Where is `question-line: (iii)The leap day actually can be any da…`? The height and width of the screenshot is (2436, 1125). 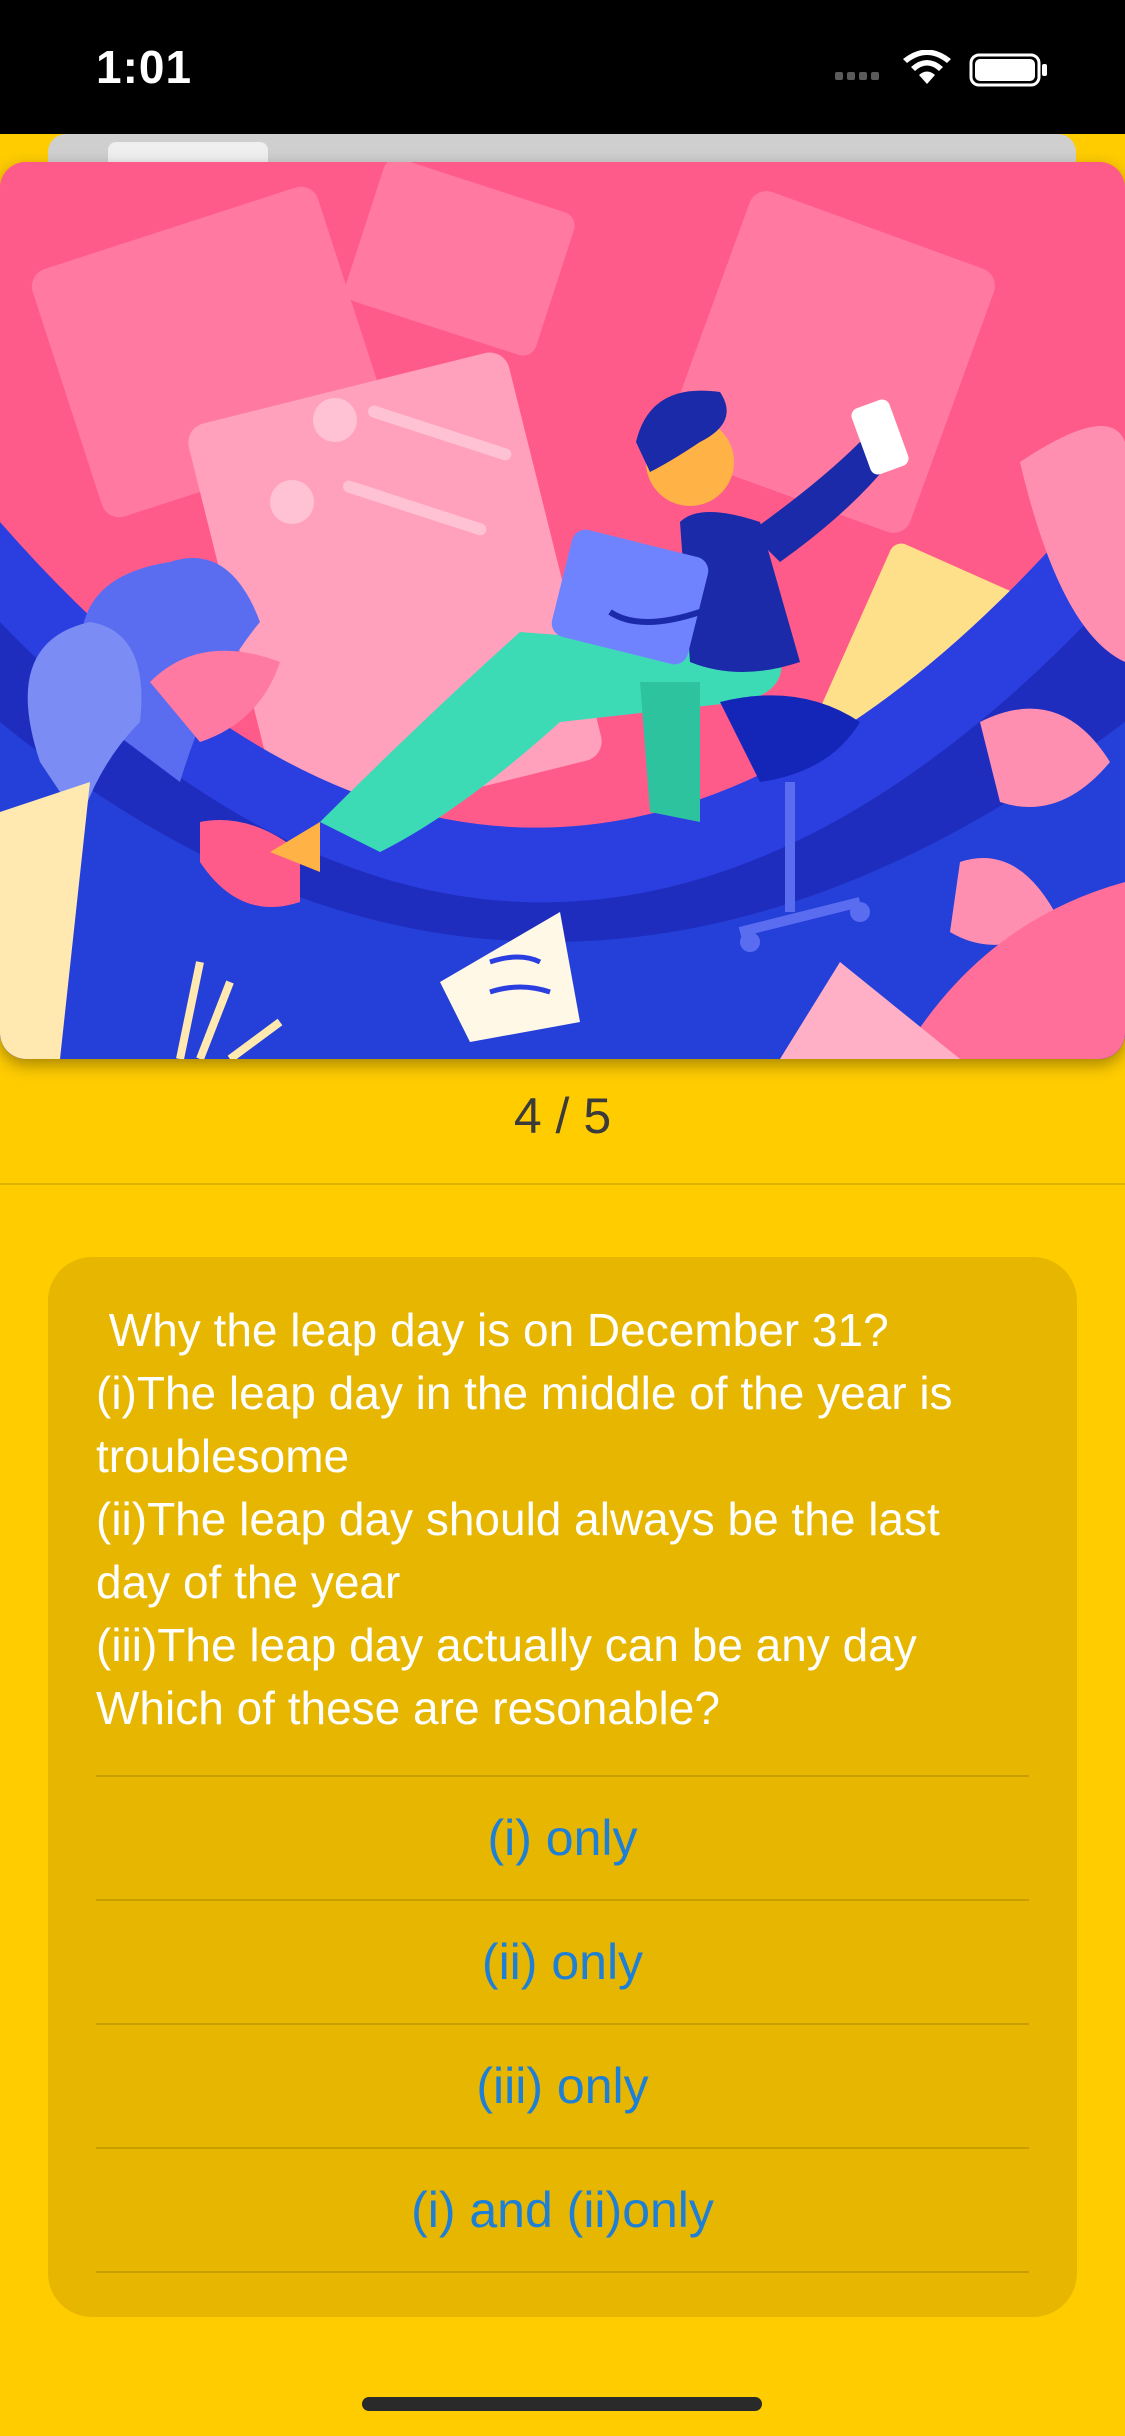 question-line: (iii)The leap day actually can be any da… is located at coordinates (506, 1645).